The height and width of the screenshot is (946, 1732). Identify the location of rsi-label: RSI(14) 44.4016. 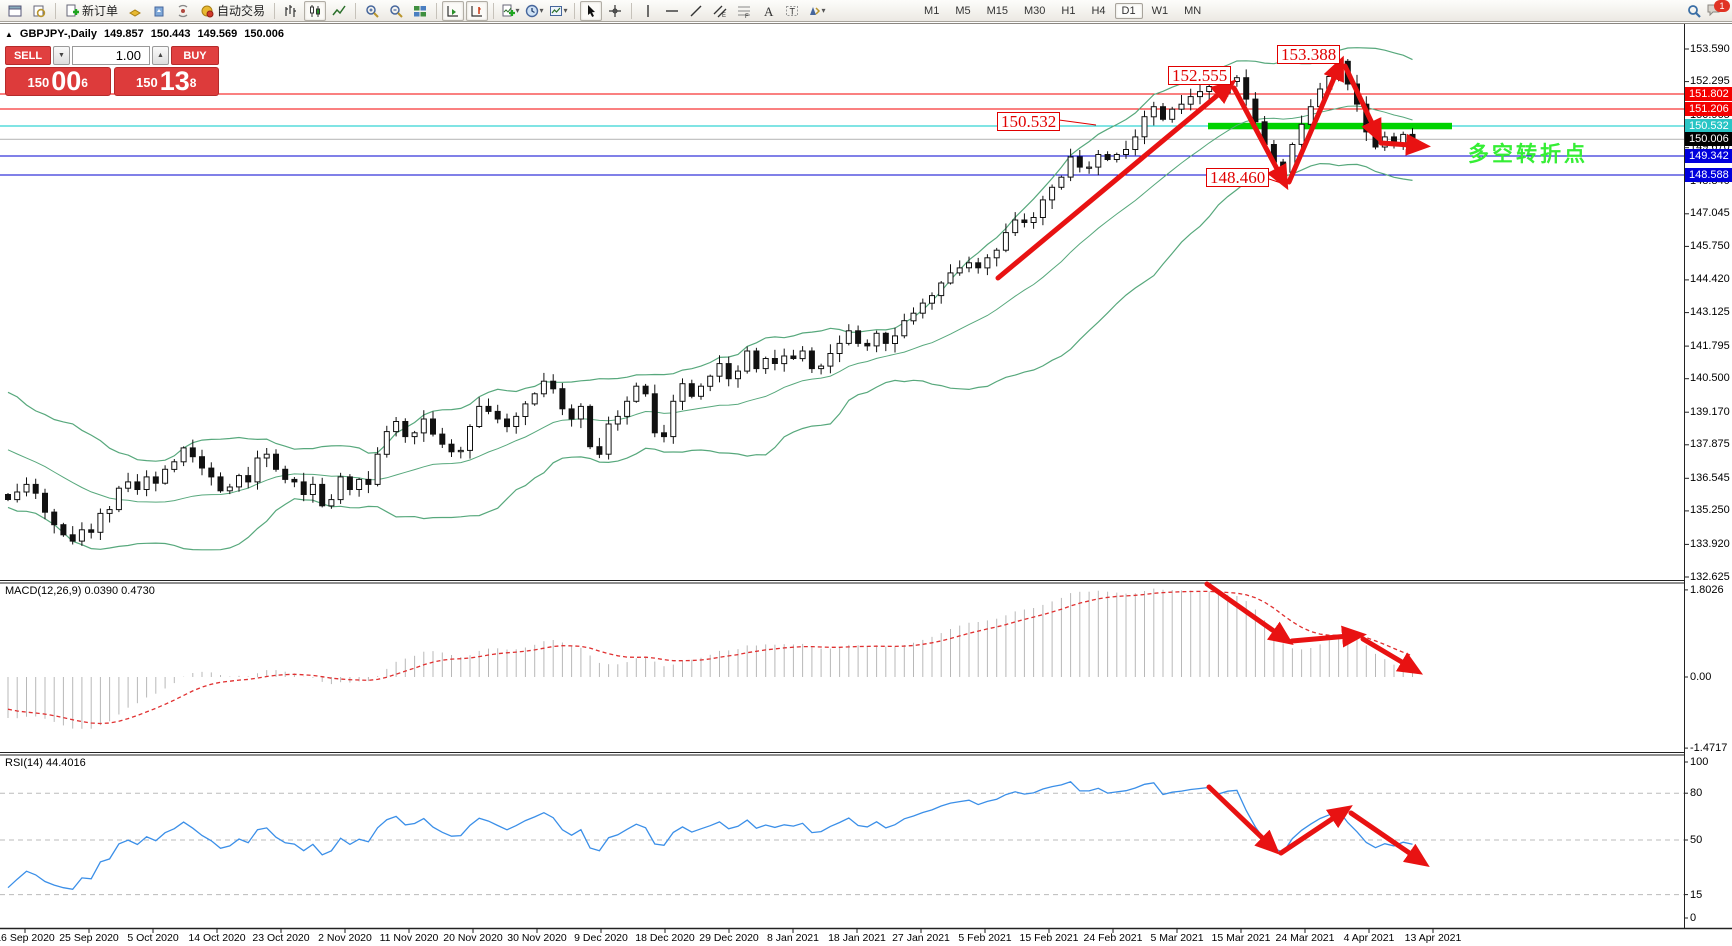
(45, 763).